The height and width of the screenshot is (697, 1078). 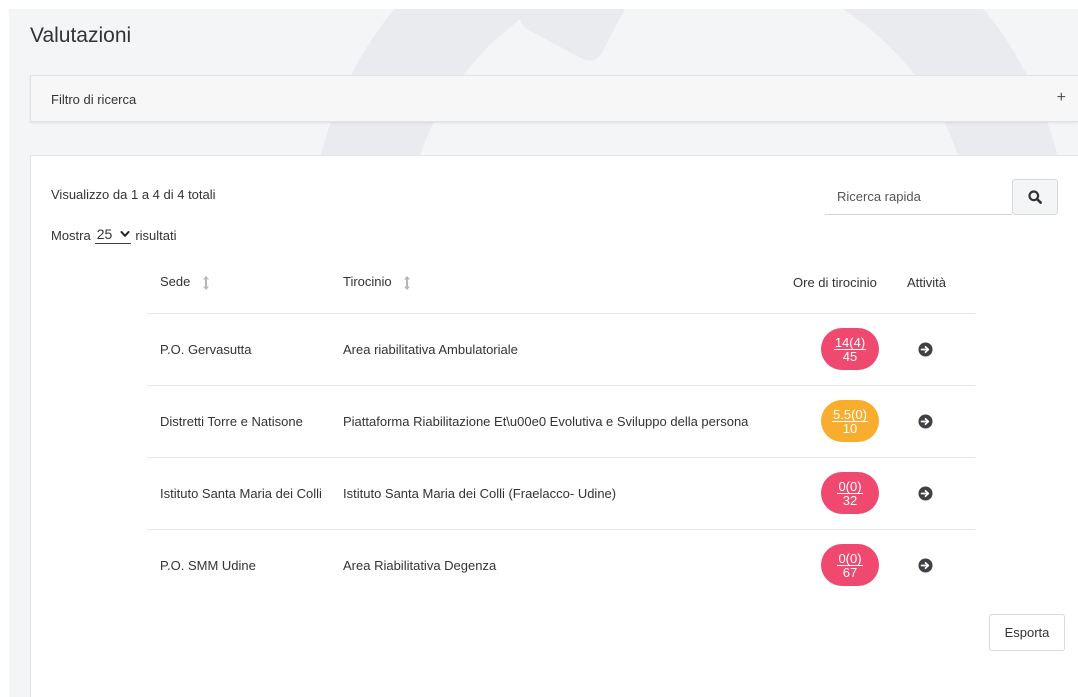 I want to click on cell-sede: Distretti Torre e Natisone, so click(x=245, y=421).